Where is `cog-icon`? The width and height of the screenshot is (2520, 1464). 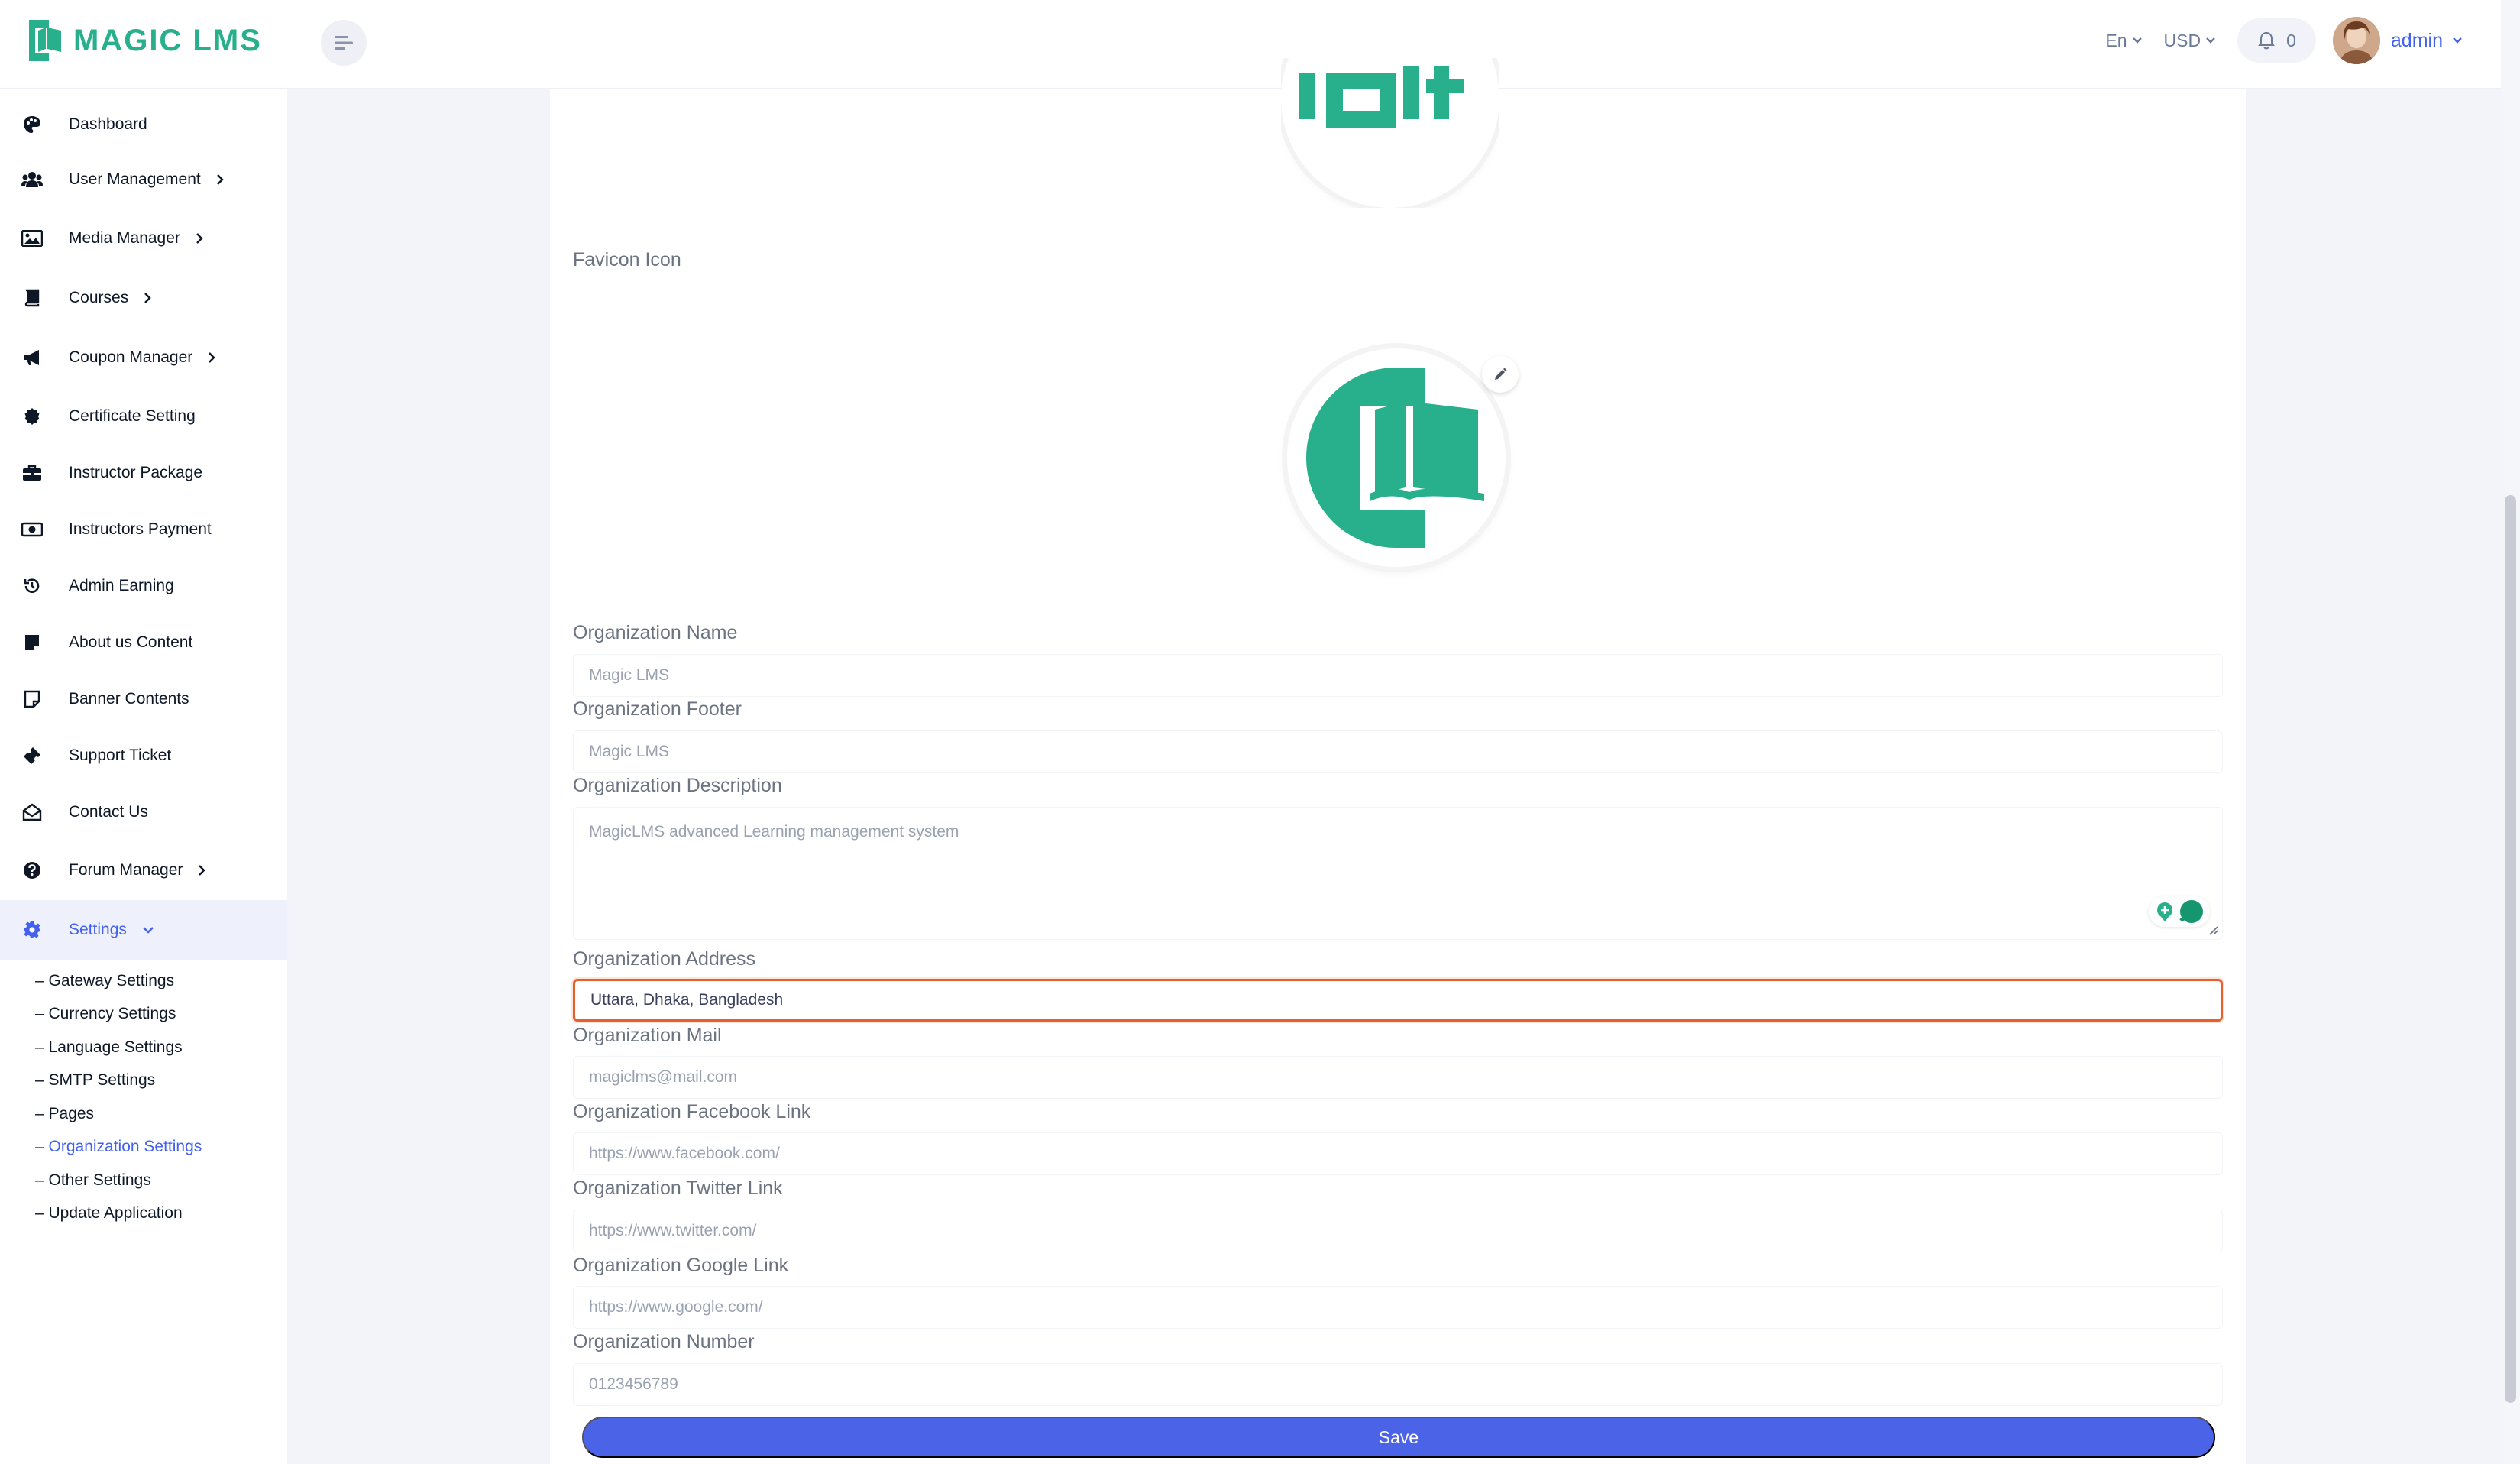
cog-icon is located at coordinates (32, 930).